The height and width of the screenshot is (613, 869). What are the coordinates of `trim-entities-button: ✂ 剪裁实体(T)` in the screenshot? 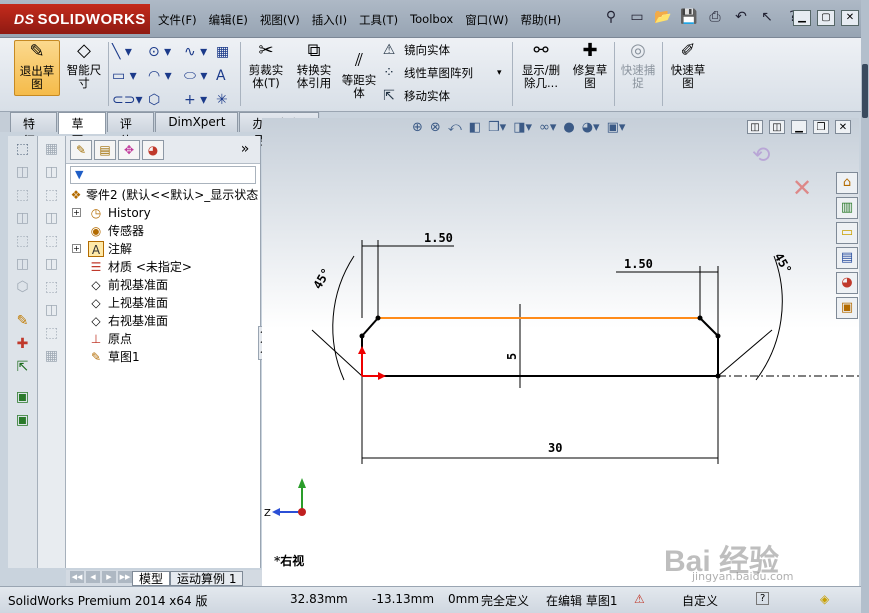 It's located at (266, 65).